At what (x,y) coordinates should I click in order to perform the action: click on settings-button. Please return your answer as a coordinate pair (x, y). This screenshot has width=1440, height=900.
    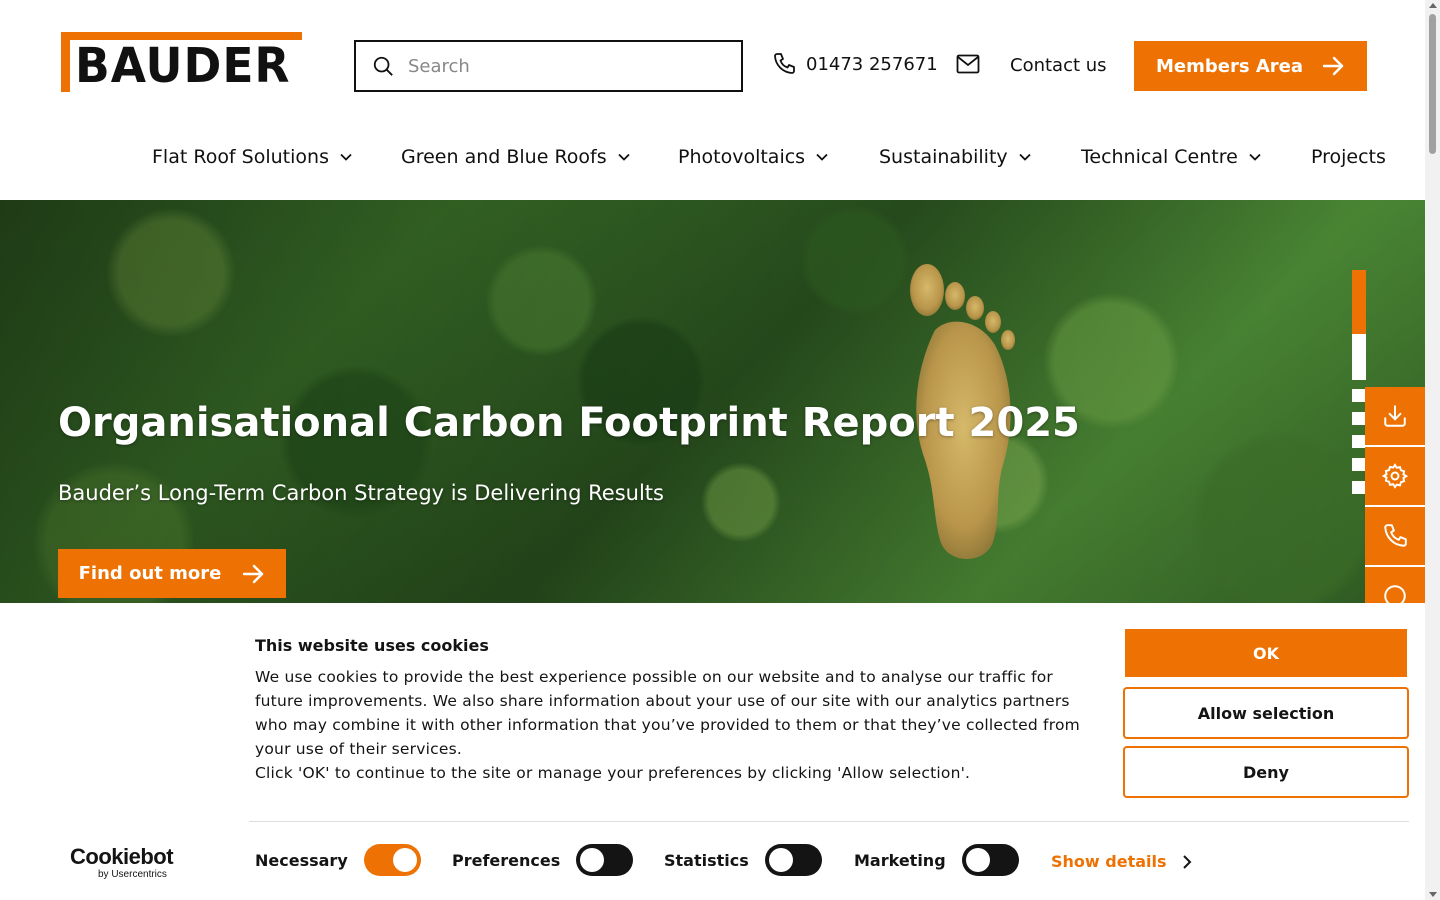
    Looking at the image, I should click on (1395, 477).